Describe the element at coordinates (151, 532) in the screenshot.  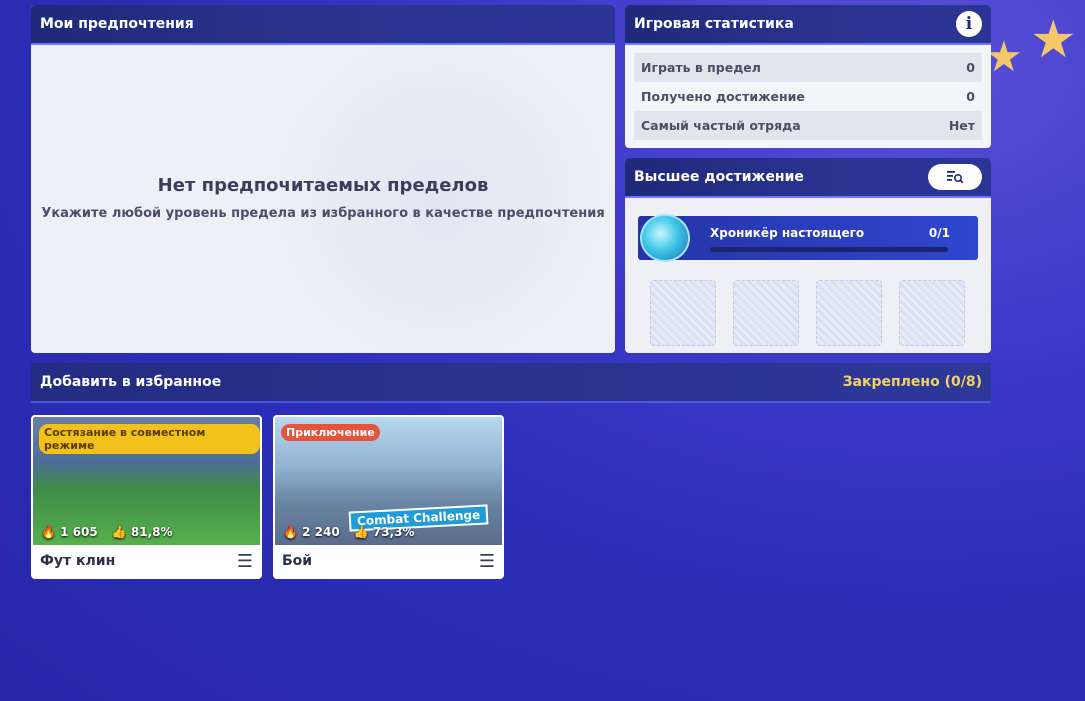
I see `likes-rate: 81,8%` at that location.